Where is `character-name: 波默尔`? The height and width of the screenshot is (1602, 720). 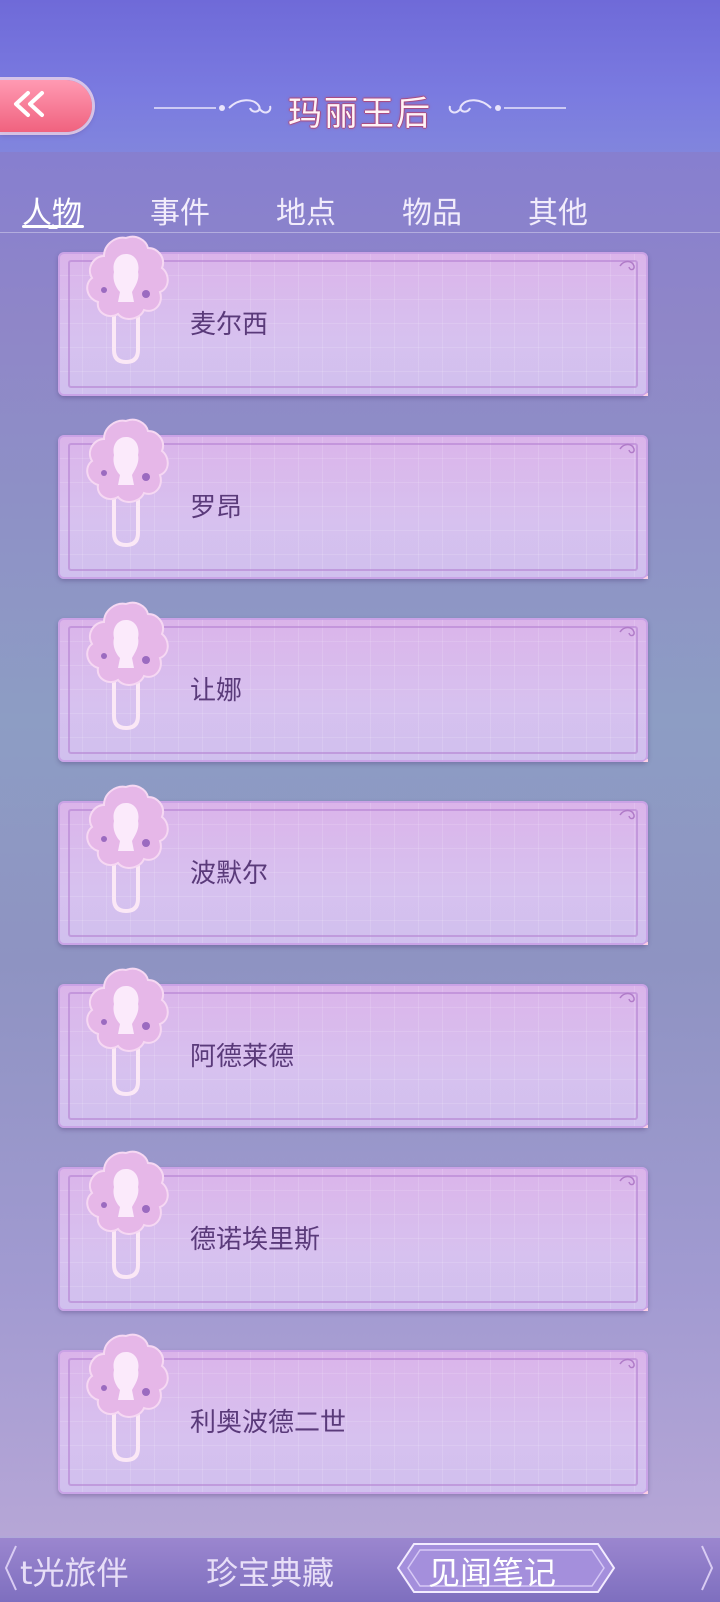 character-name: 波默尔 is located at coordinates (229, 874).